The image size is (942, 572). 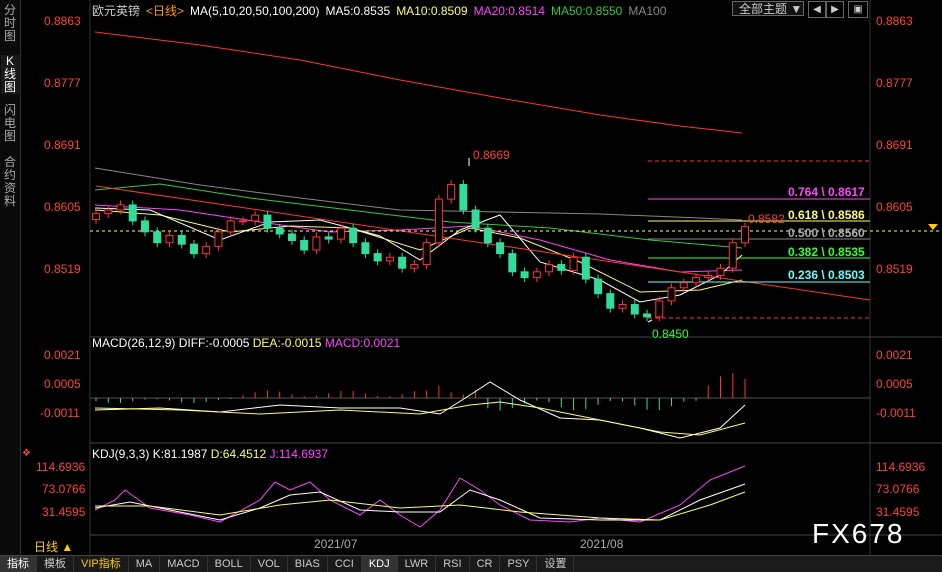 What do you see at coordinates (53, 546) in the screenshot?
I see `period-selector: 日线 ▲` at bounding box center [53, 546].